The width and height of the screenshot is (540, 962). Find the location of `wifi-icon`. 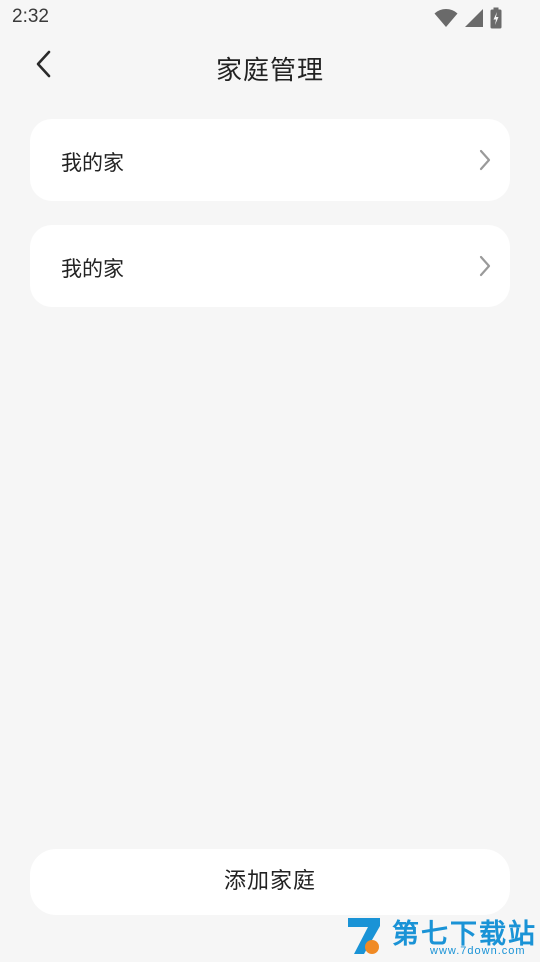

wifi-icon is located at coordinates (446, 20).